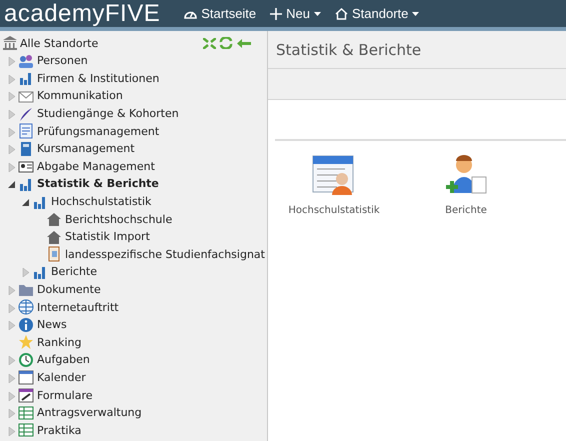 Image resolution: width=566 pixels, height=441 pixels. What do you see at coordinates (26, 114) in the screenshot?
I see `feather-icon` at bounding box center [26, 114].